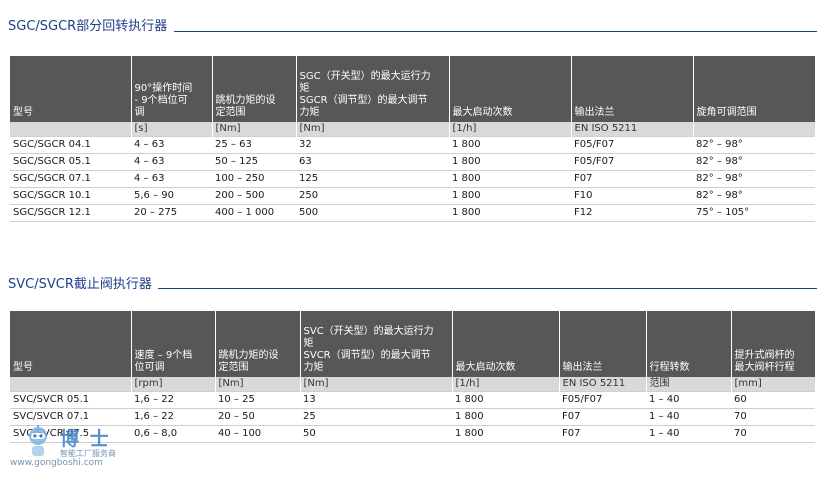  I want to click on table-cell: 125, so click(372, 179).